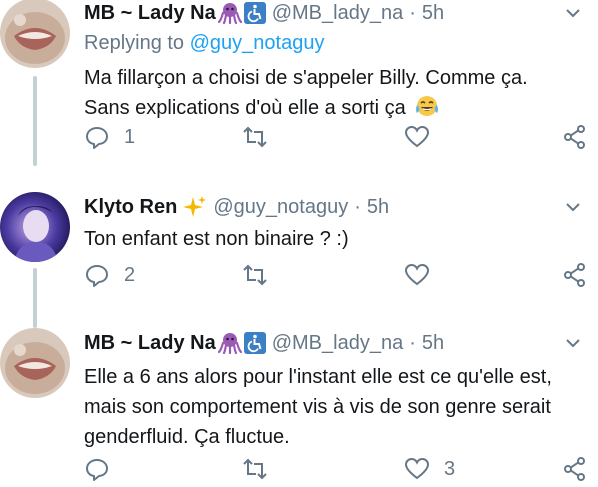 This screenshot has width=598, height=487. I want to click on tweet-header: Klyto Ren @guy_notaguy · 5h, so click(336, 207).